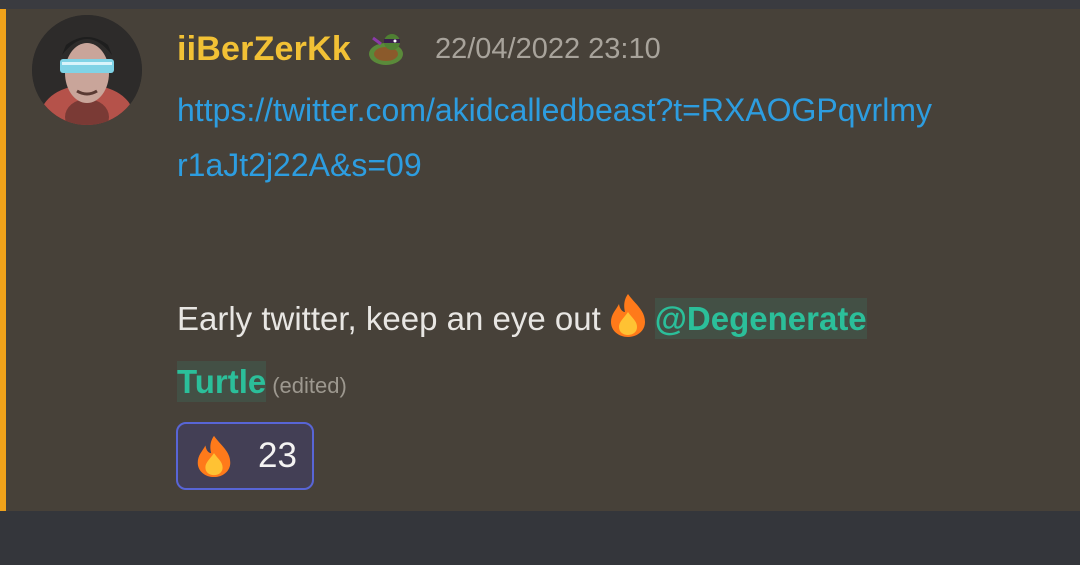 The height and width of the screenshot is (565, 1080). I want to click on avatar, so click(87, 70).